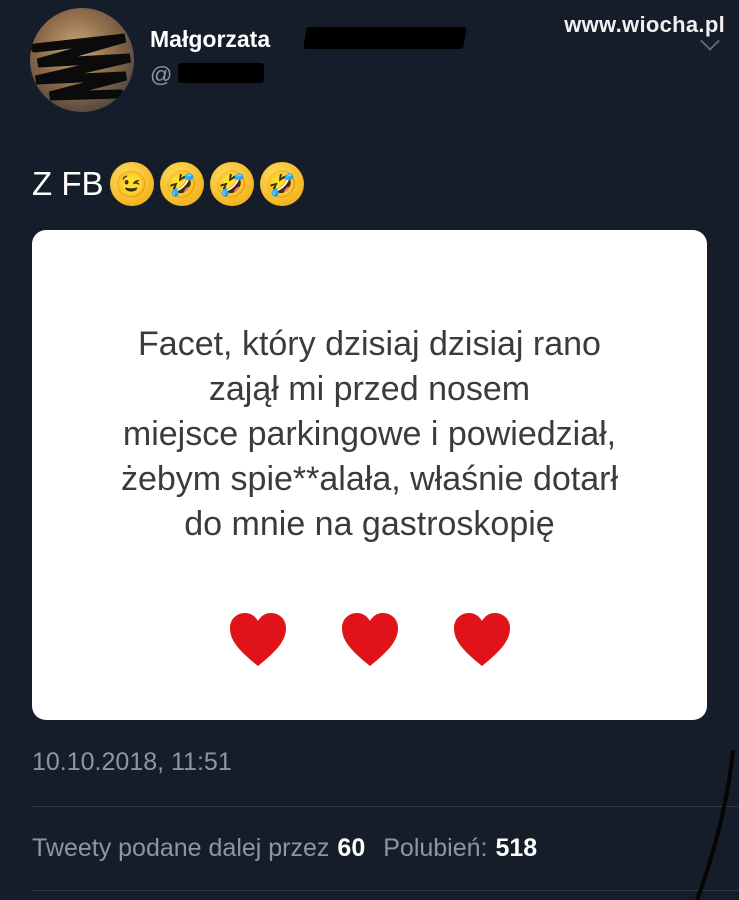  I want to click on avatar, so click(82, 60).